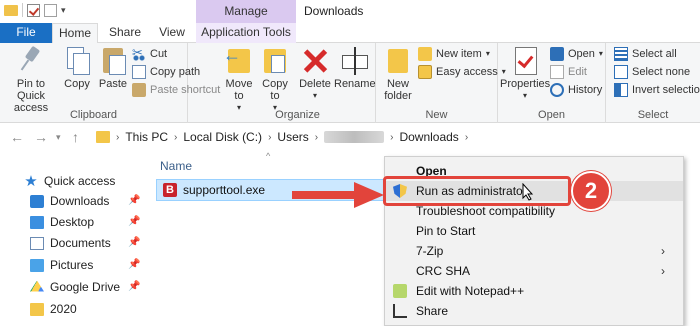 This screenshot has width=700, height=326. I want to click on breadcrumb-downloads: Downloads, so click(428, 137).